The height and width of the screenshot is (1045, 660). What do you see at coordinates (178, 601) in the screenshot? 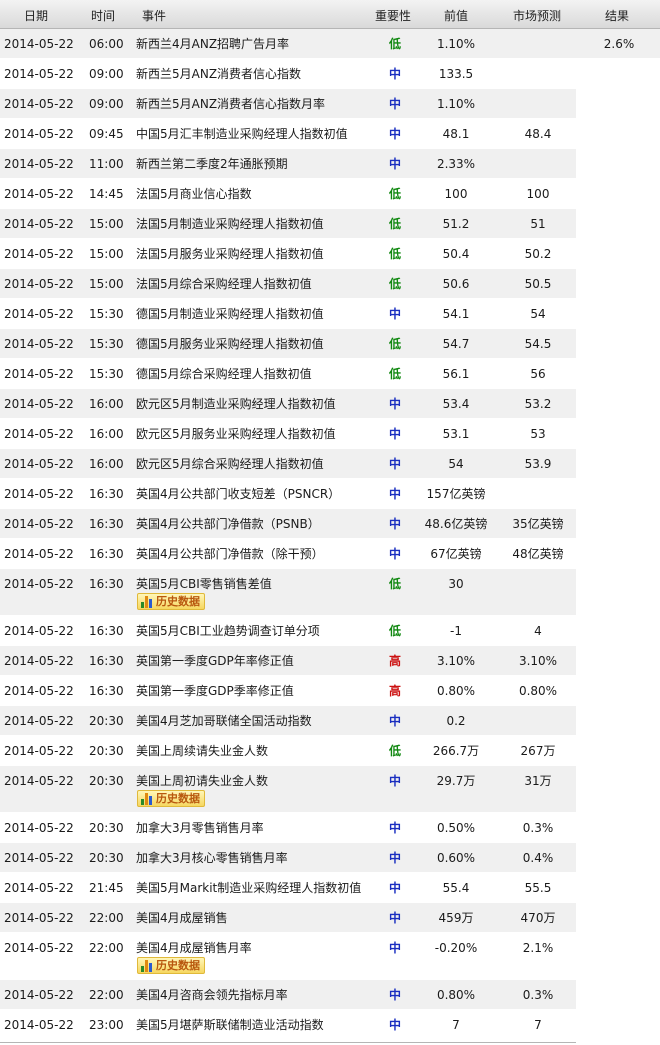
I see `history-data-label: 历史数据` at bounding box center [178, 601].